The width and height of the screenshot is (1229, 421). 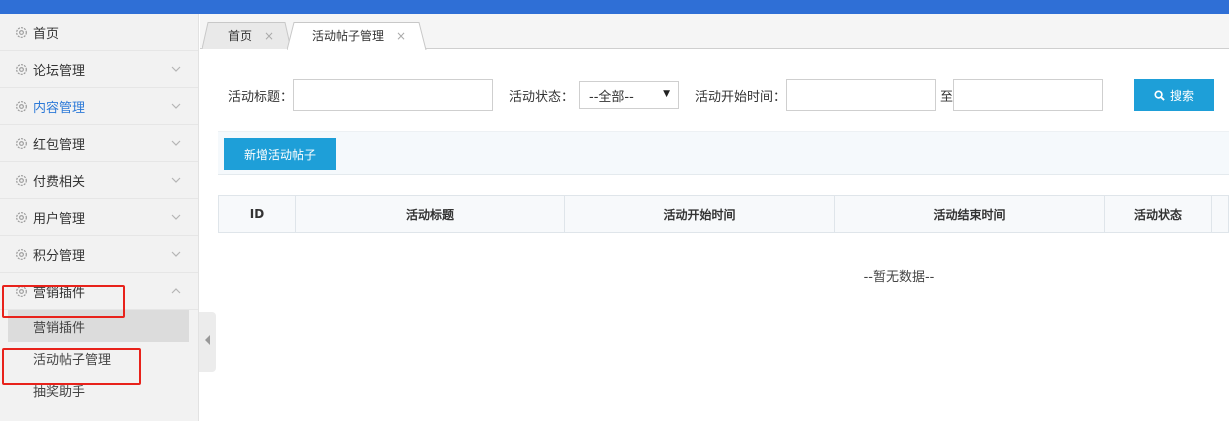 I want to click on status-selected-value: --全部--, so click(x=611, y=97).